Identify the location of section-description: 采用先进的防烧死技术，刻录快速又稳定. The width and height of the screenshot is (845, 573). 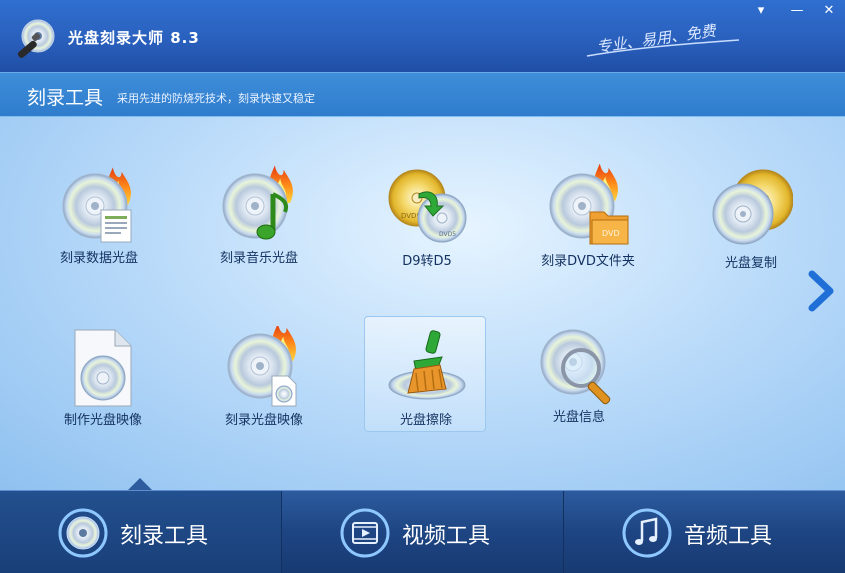
(216, 98).